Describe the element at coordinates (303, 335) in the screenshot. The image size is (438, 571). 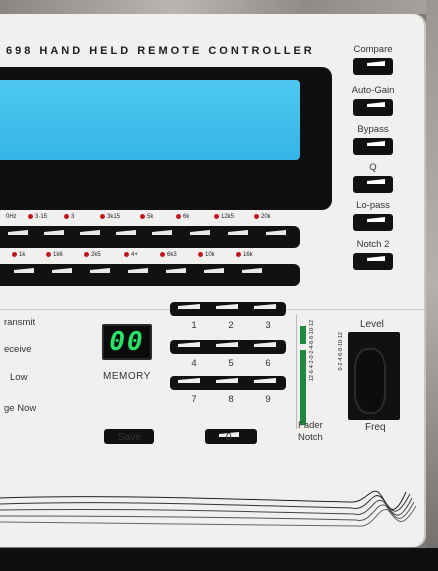
I see `meter-bar-top` at that location.